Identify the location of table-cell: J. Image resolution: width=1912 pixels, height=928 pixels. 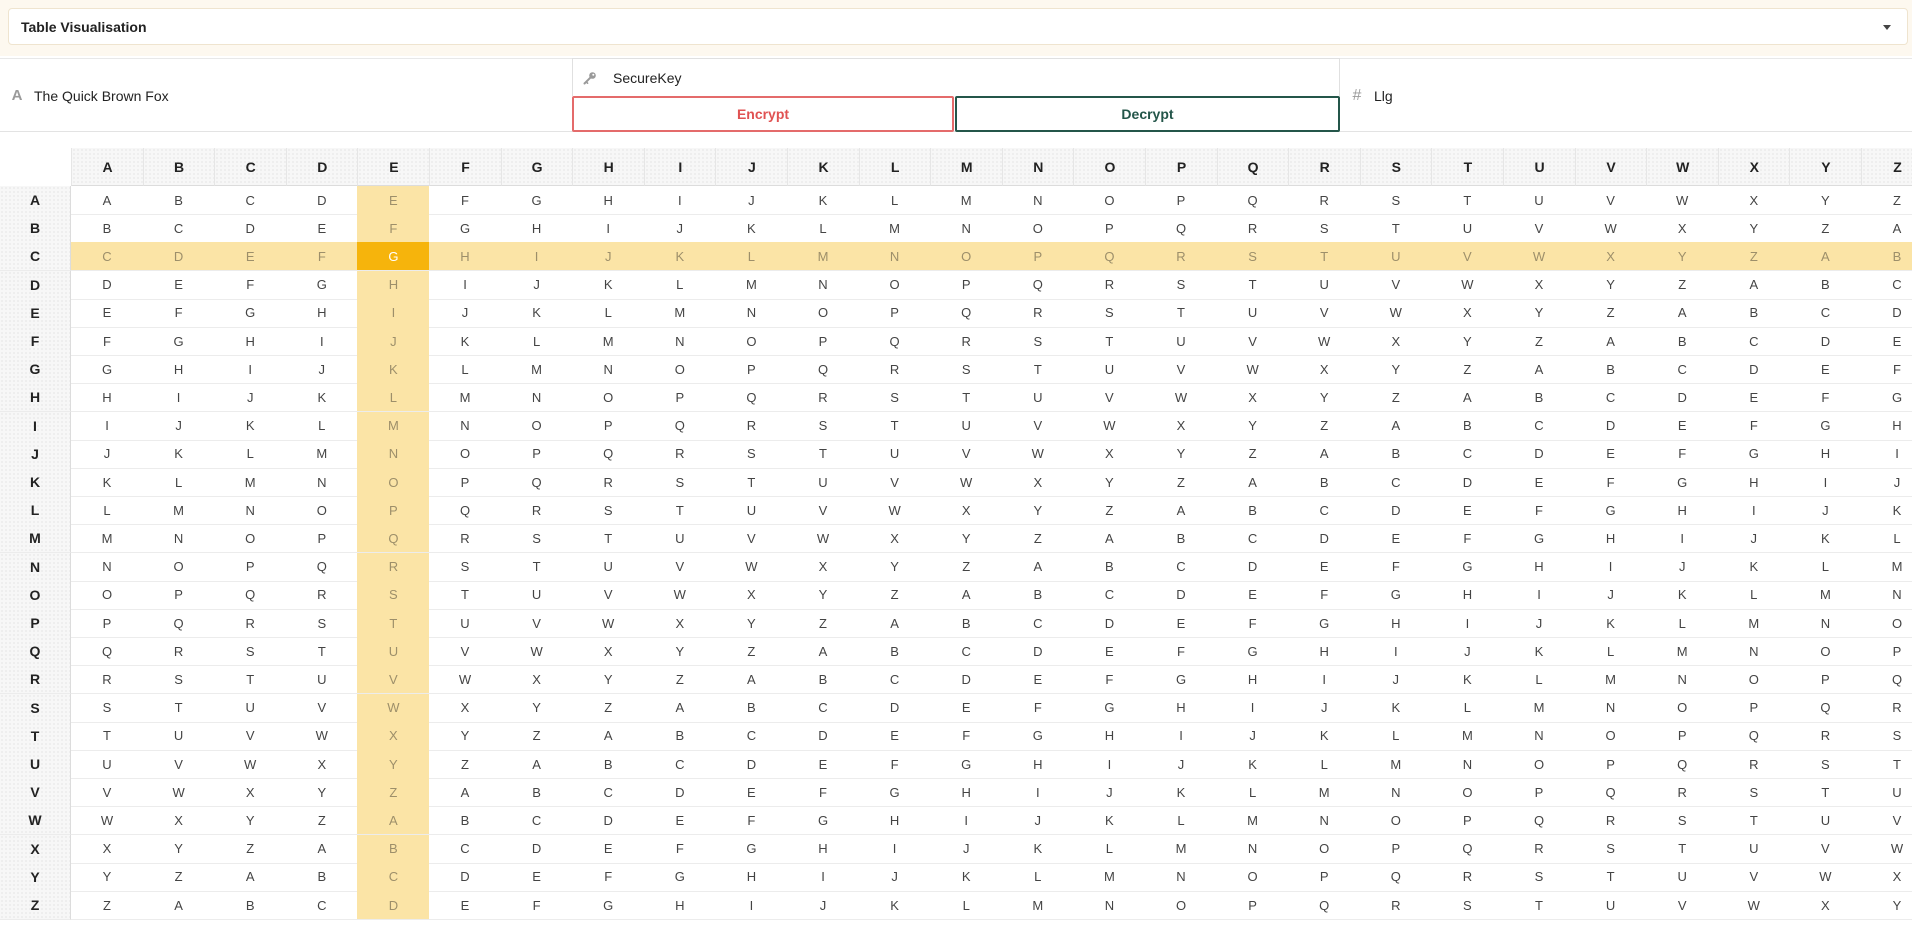
(1037, 821).